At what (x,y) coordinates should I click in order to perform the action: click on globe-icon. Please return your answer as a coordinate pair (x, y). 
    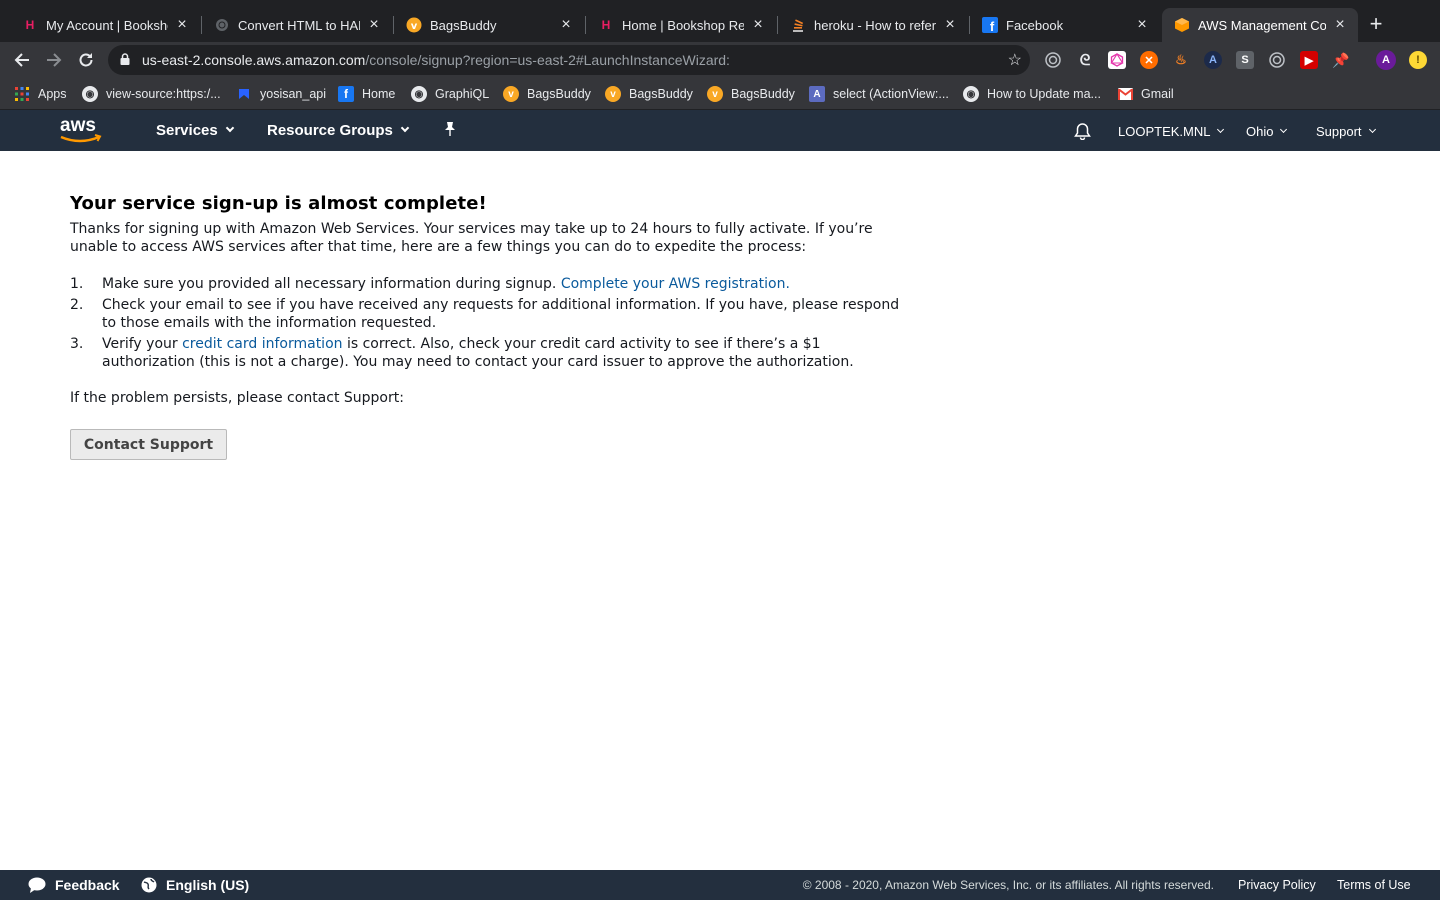
    Looking at the image, I should click on (149, 885).